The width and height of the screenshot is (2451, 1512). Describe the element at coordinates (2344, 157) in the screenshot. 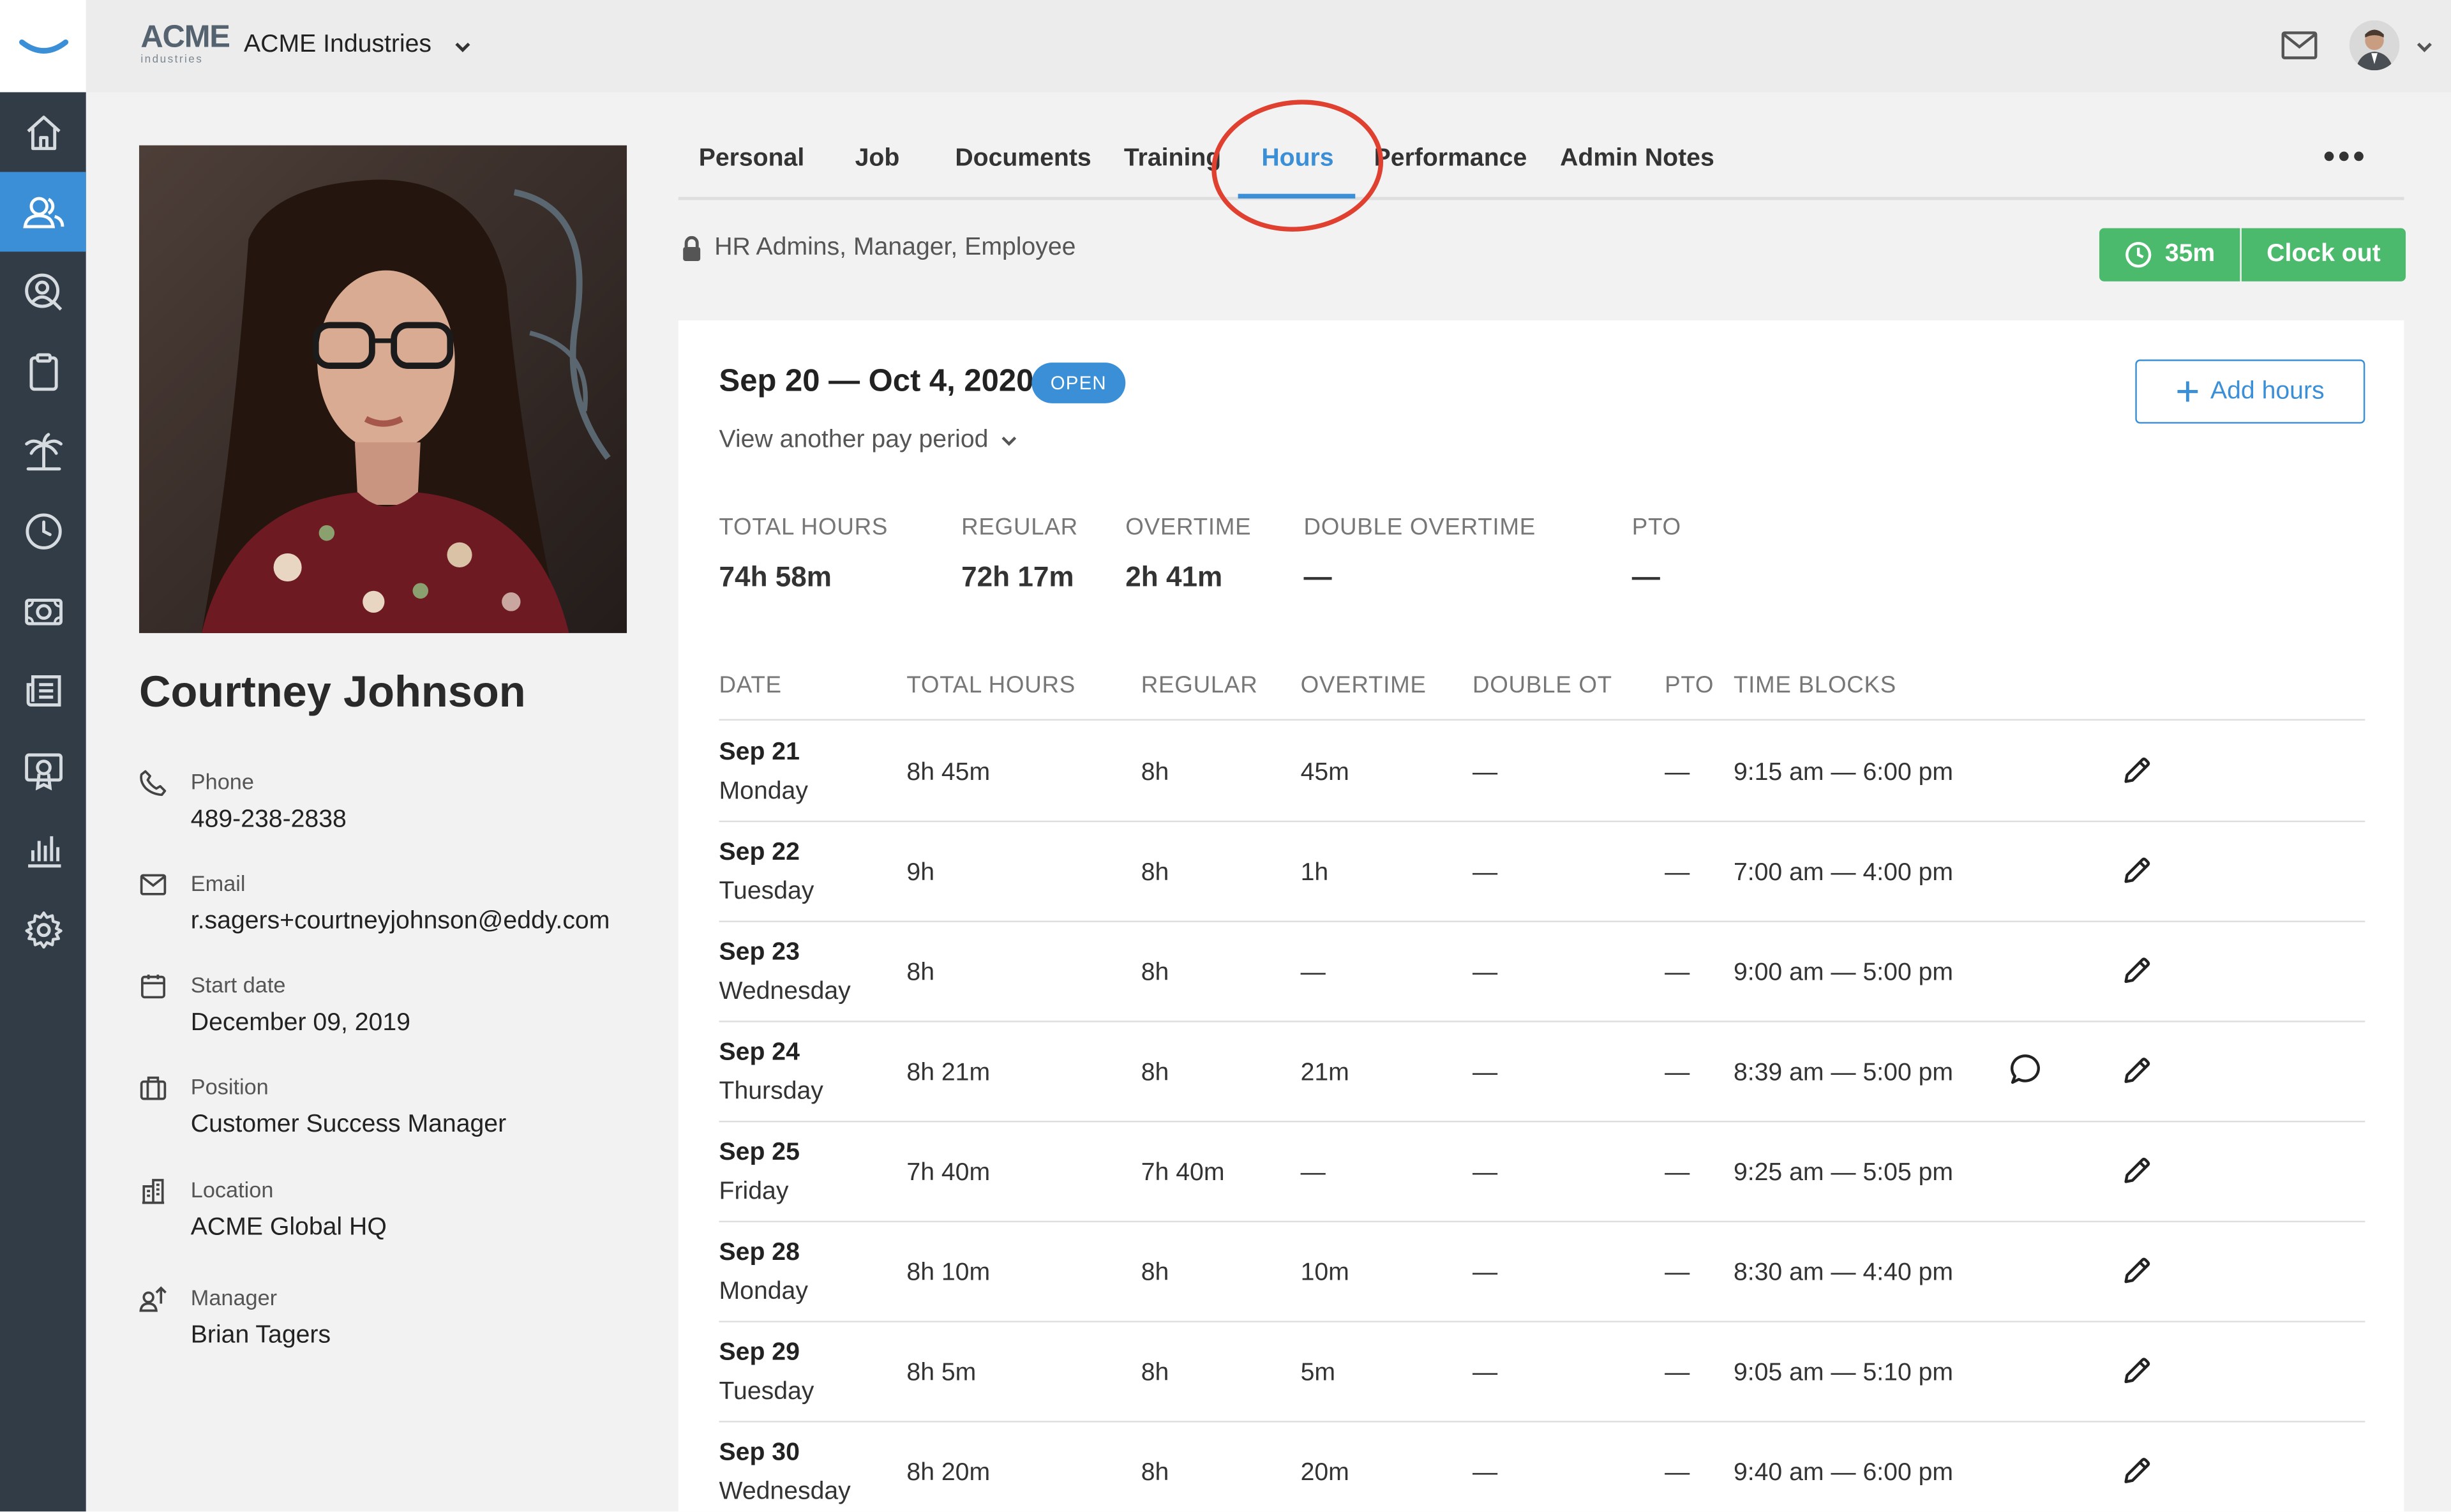

I see `more-options-icon` at that location.